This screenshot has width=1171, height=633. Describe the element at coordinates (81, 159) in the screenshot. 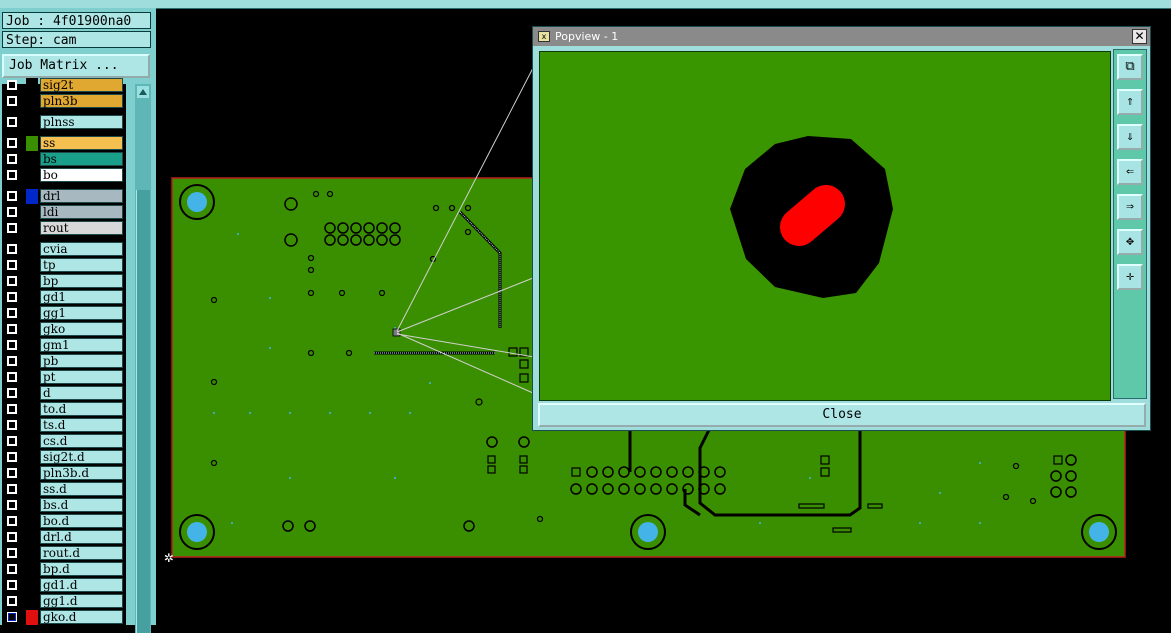

I see `layer-name: bs` at that location.